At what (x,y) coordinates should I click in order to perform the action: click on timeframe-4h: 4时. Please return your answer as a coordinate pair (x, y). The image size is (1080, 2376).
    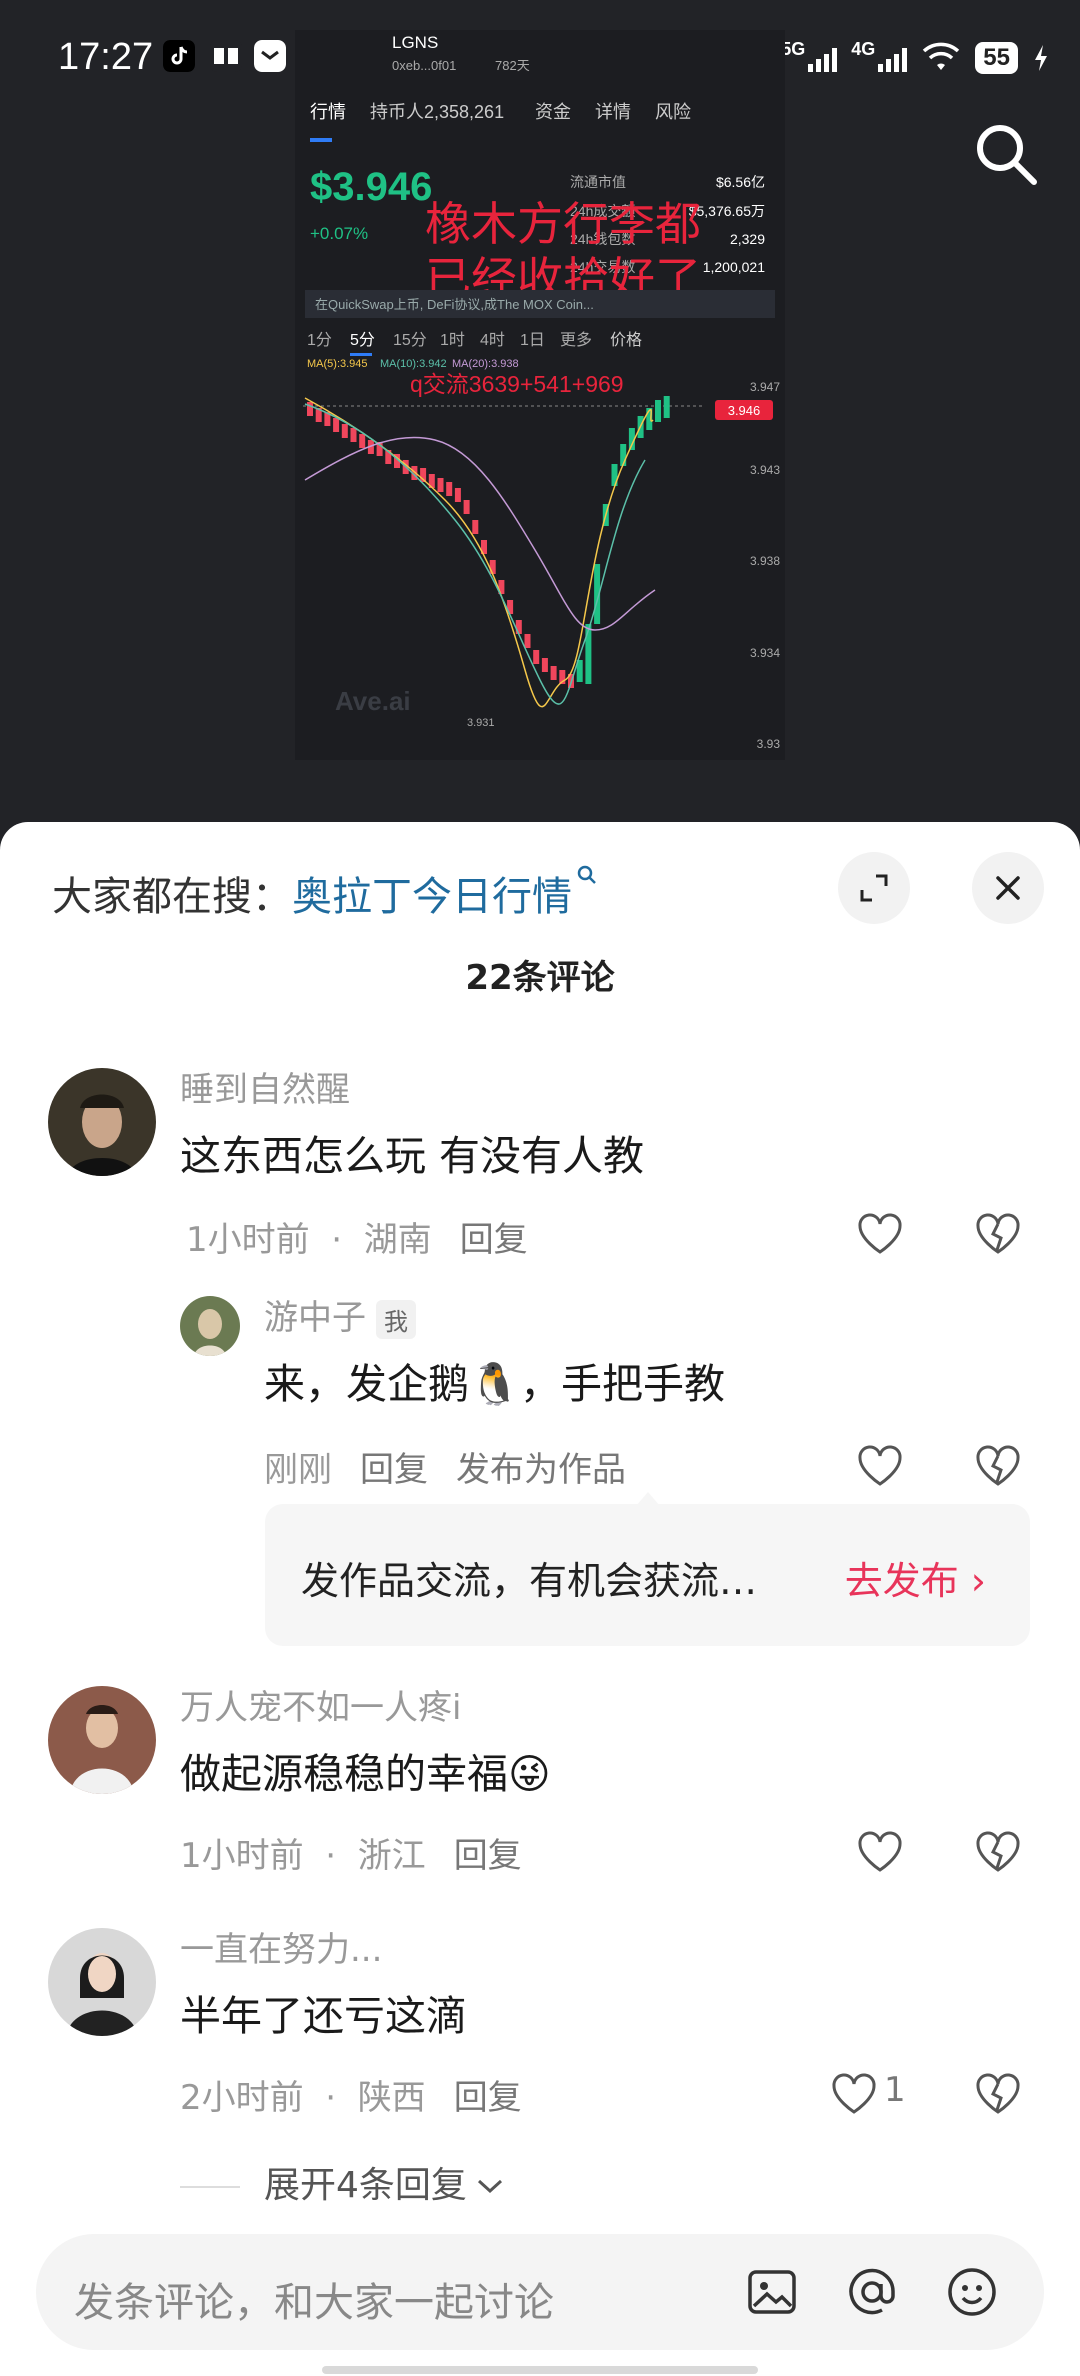
    Looking at the image, I should click on (492, 340).